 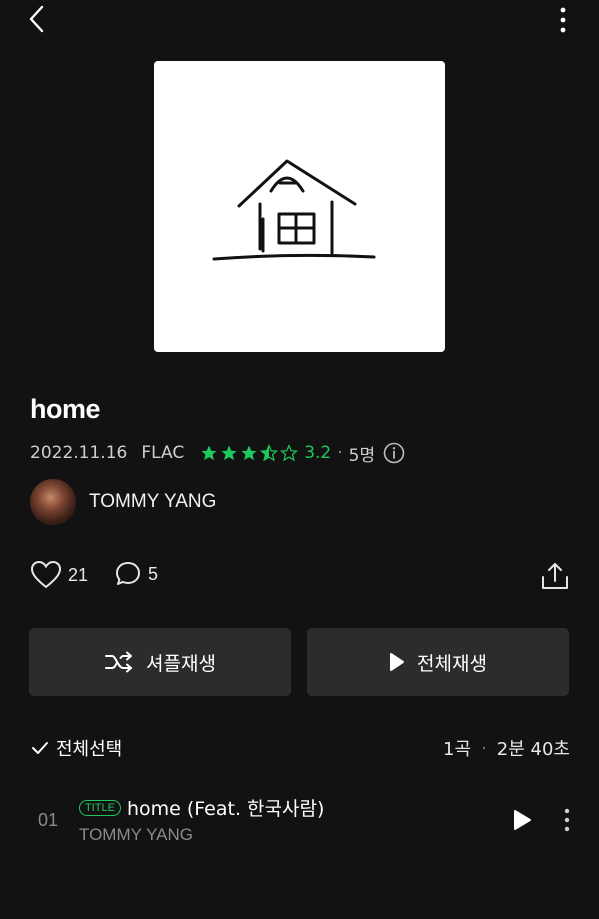 What do you see at coordinates (65, 409) in the screenshot?
I see `album-title: home` at bounding box center [65, 409].